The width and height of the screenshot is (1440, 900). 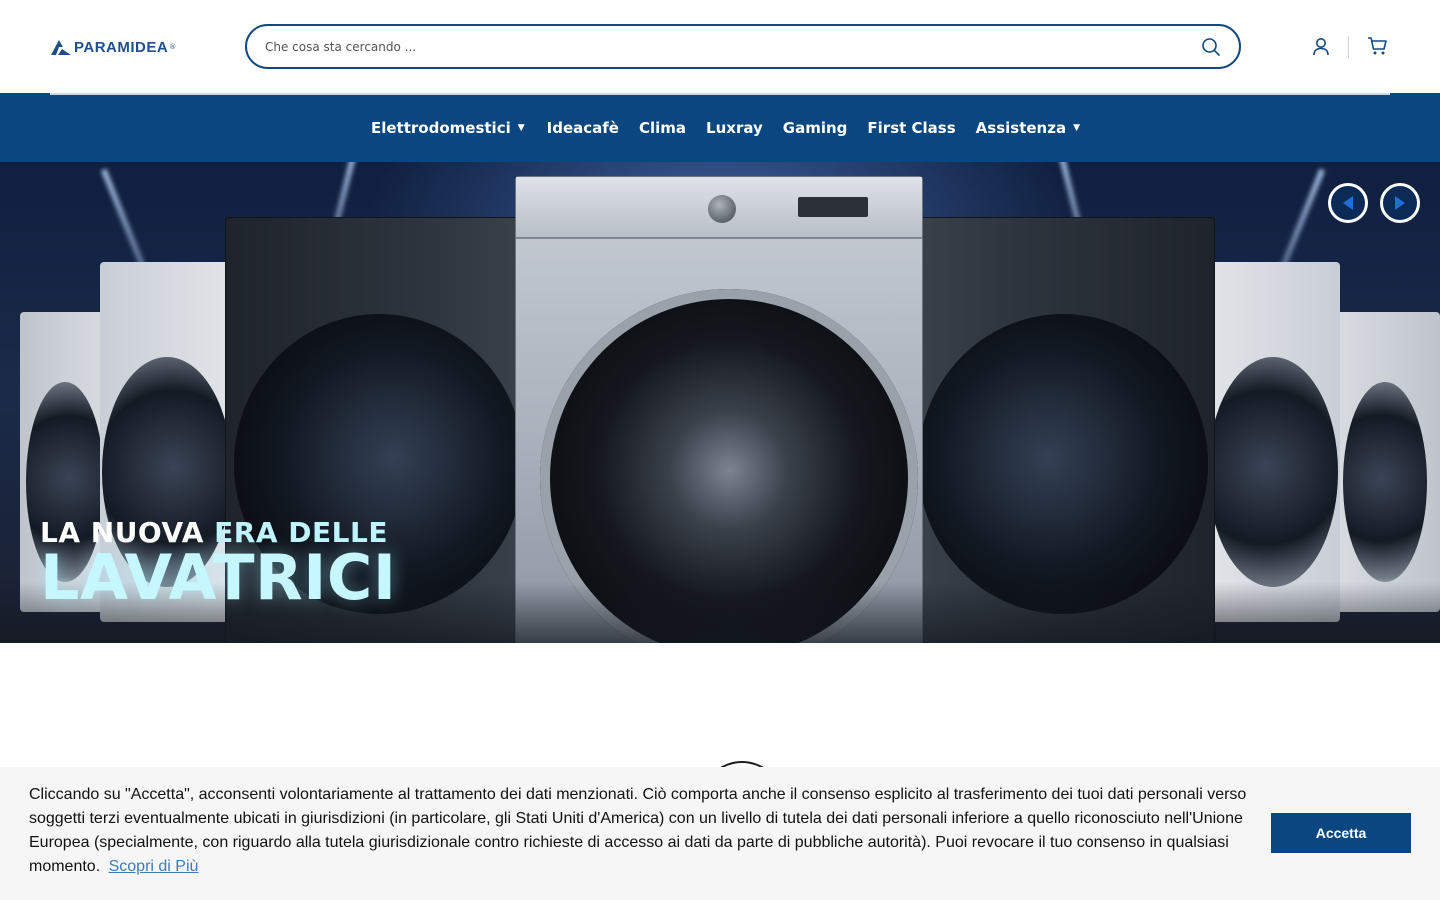 I want to click on chevron-left-icon, so click(x=1348, y=203).